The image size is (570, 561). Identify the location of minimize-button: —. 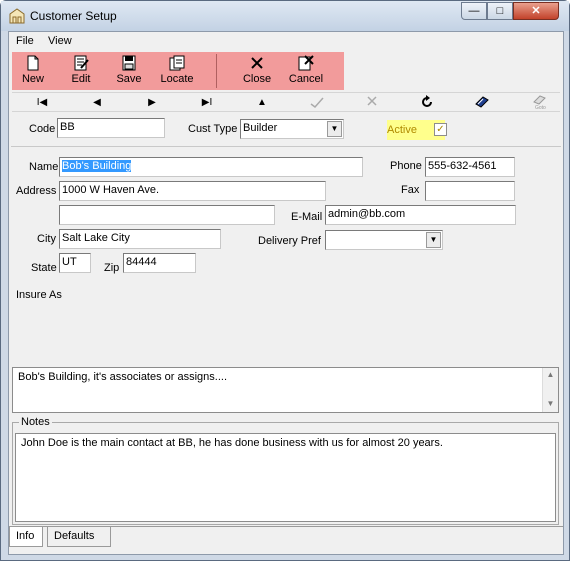
(474, 11).